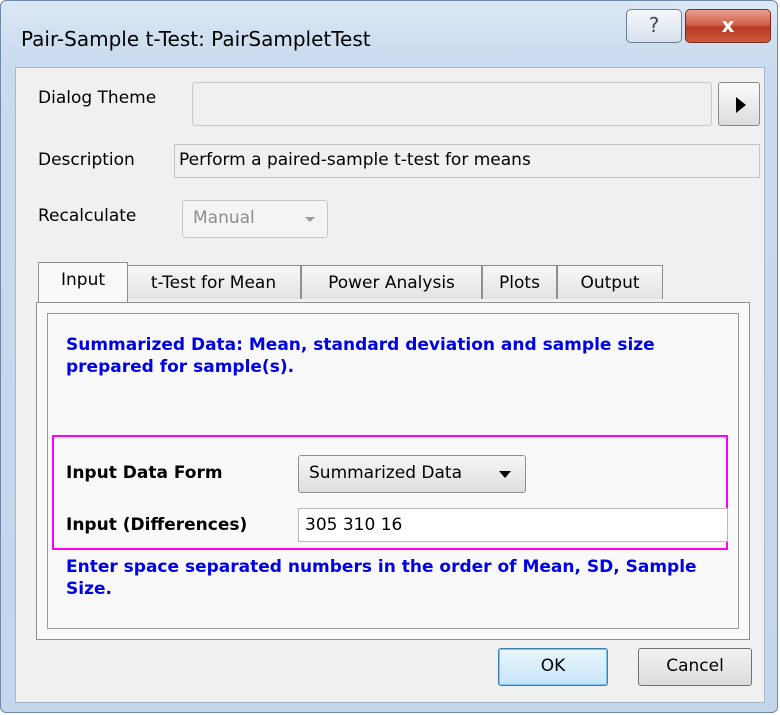 This screenshot has height=715, width=780. What do you see at coordinates (83, 282) in the screenshot?
I see `tab-input: Input` at bounding box center [83, 282].